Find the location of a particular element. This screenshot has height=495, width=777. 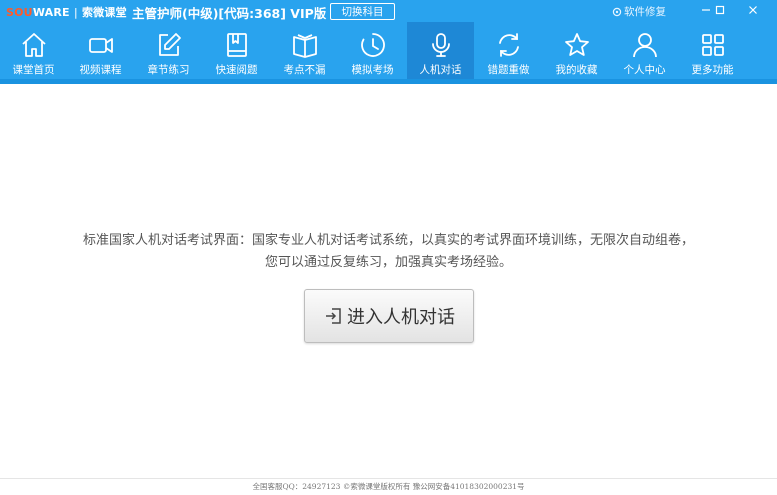

refresh-icon is located at coordinates (508, 45).